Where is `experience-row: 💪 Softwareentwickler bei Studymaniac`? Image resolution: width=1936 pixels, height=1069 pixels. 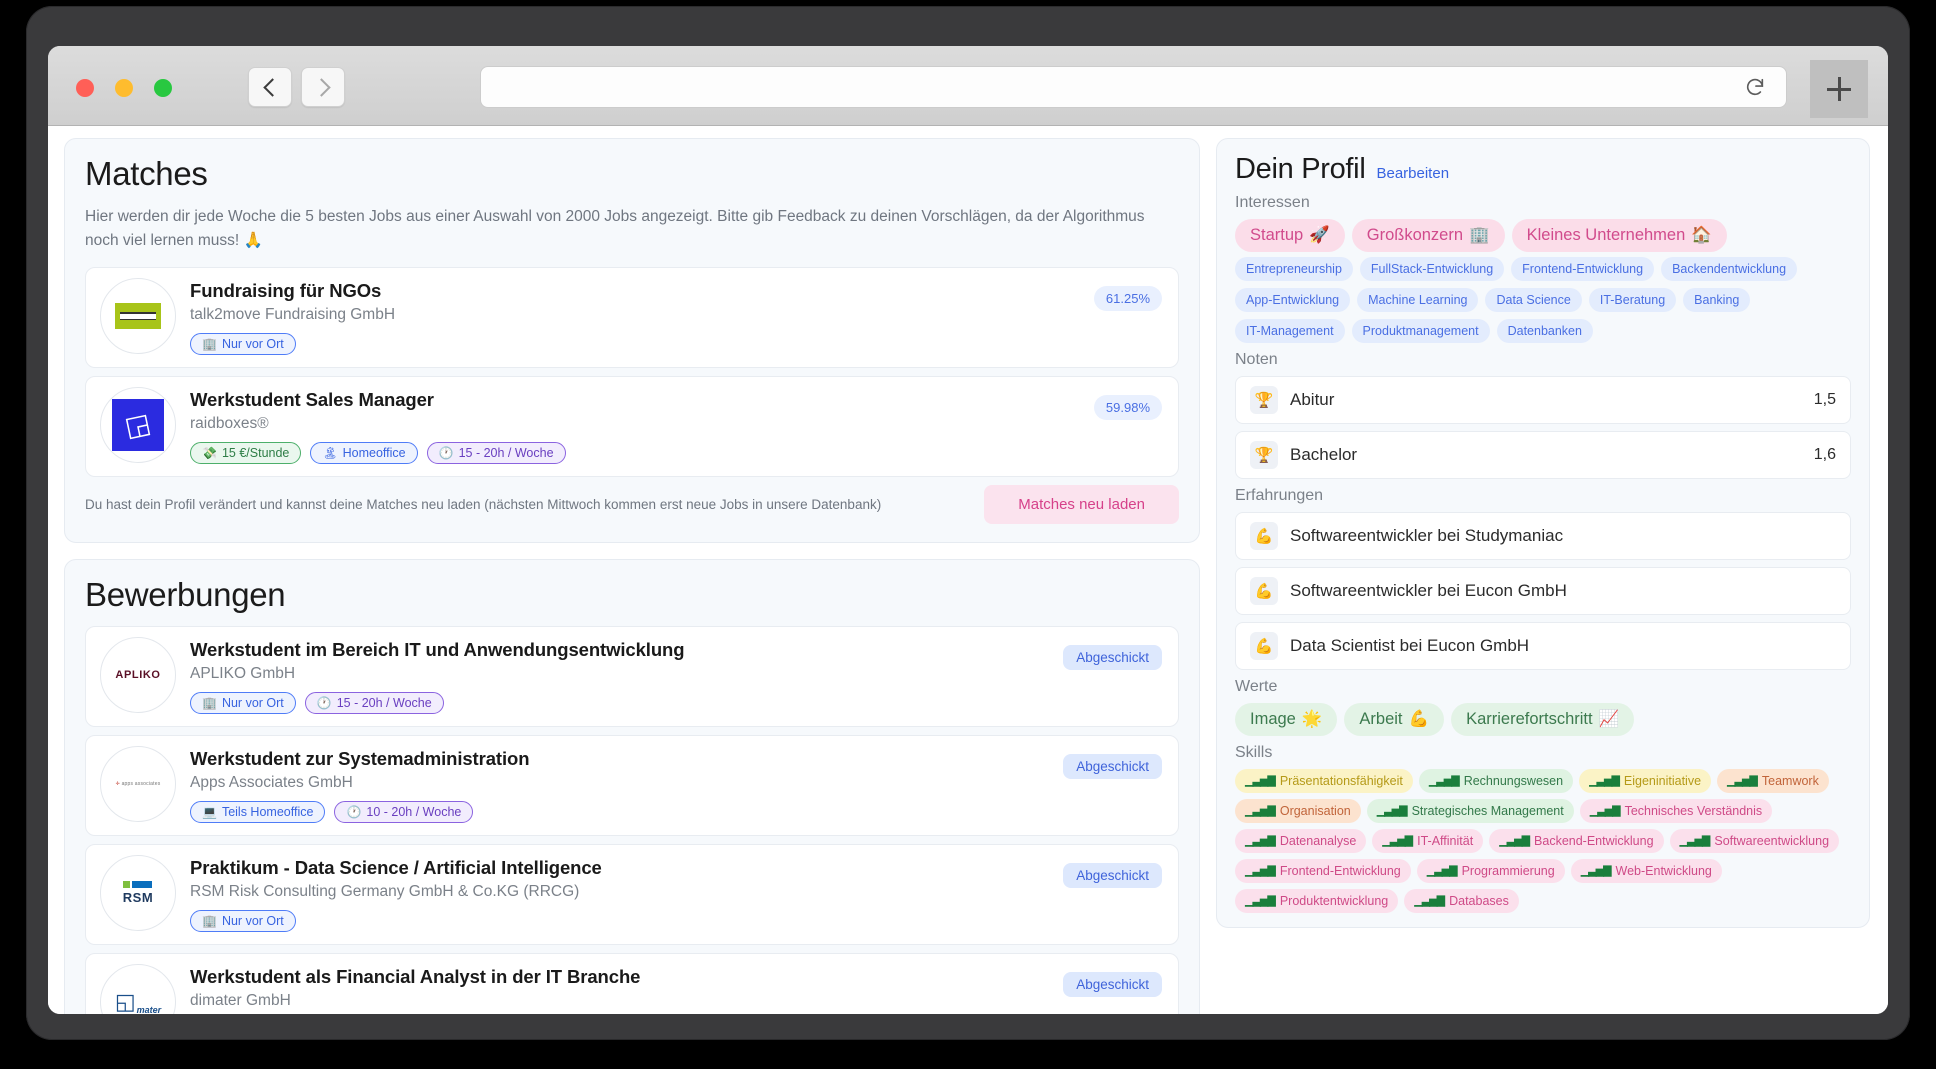
experience-row: 💪 Softwareentwickler bei Studymaniac is located at coordinates (1543, 536).